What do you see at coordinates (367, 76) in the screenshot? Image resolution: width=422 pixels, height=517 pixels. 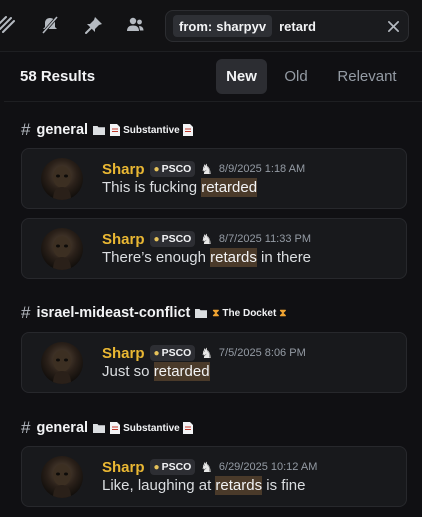 I see `tab-relevant: Relevant` at bounding box center [367, 76].